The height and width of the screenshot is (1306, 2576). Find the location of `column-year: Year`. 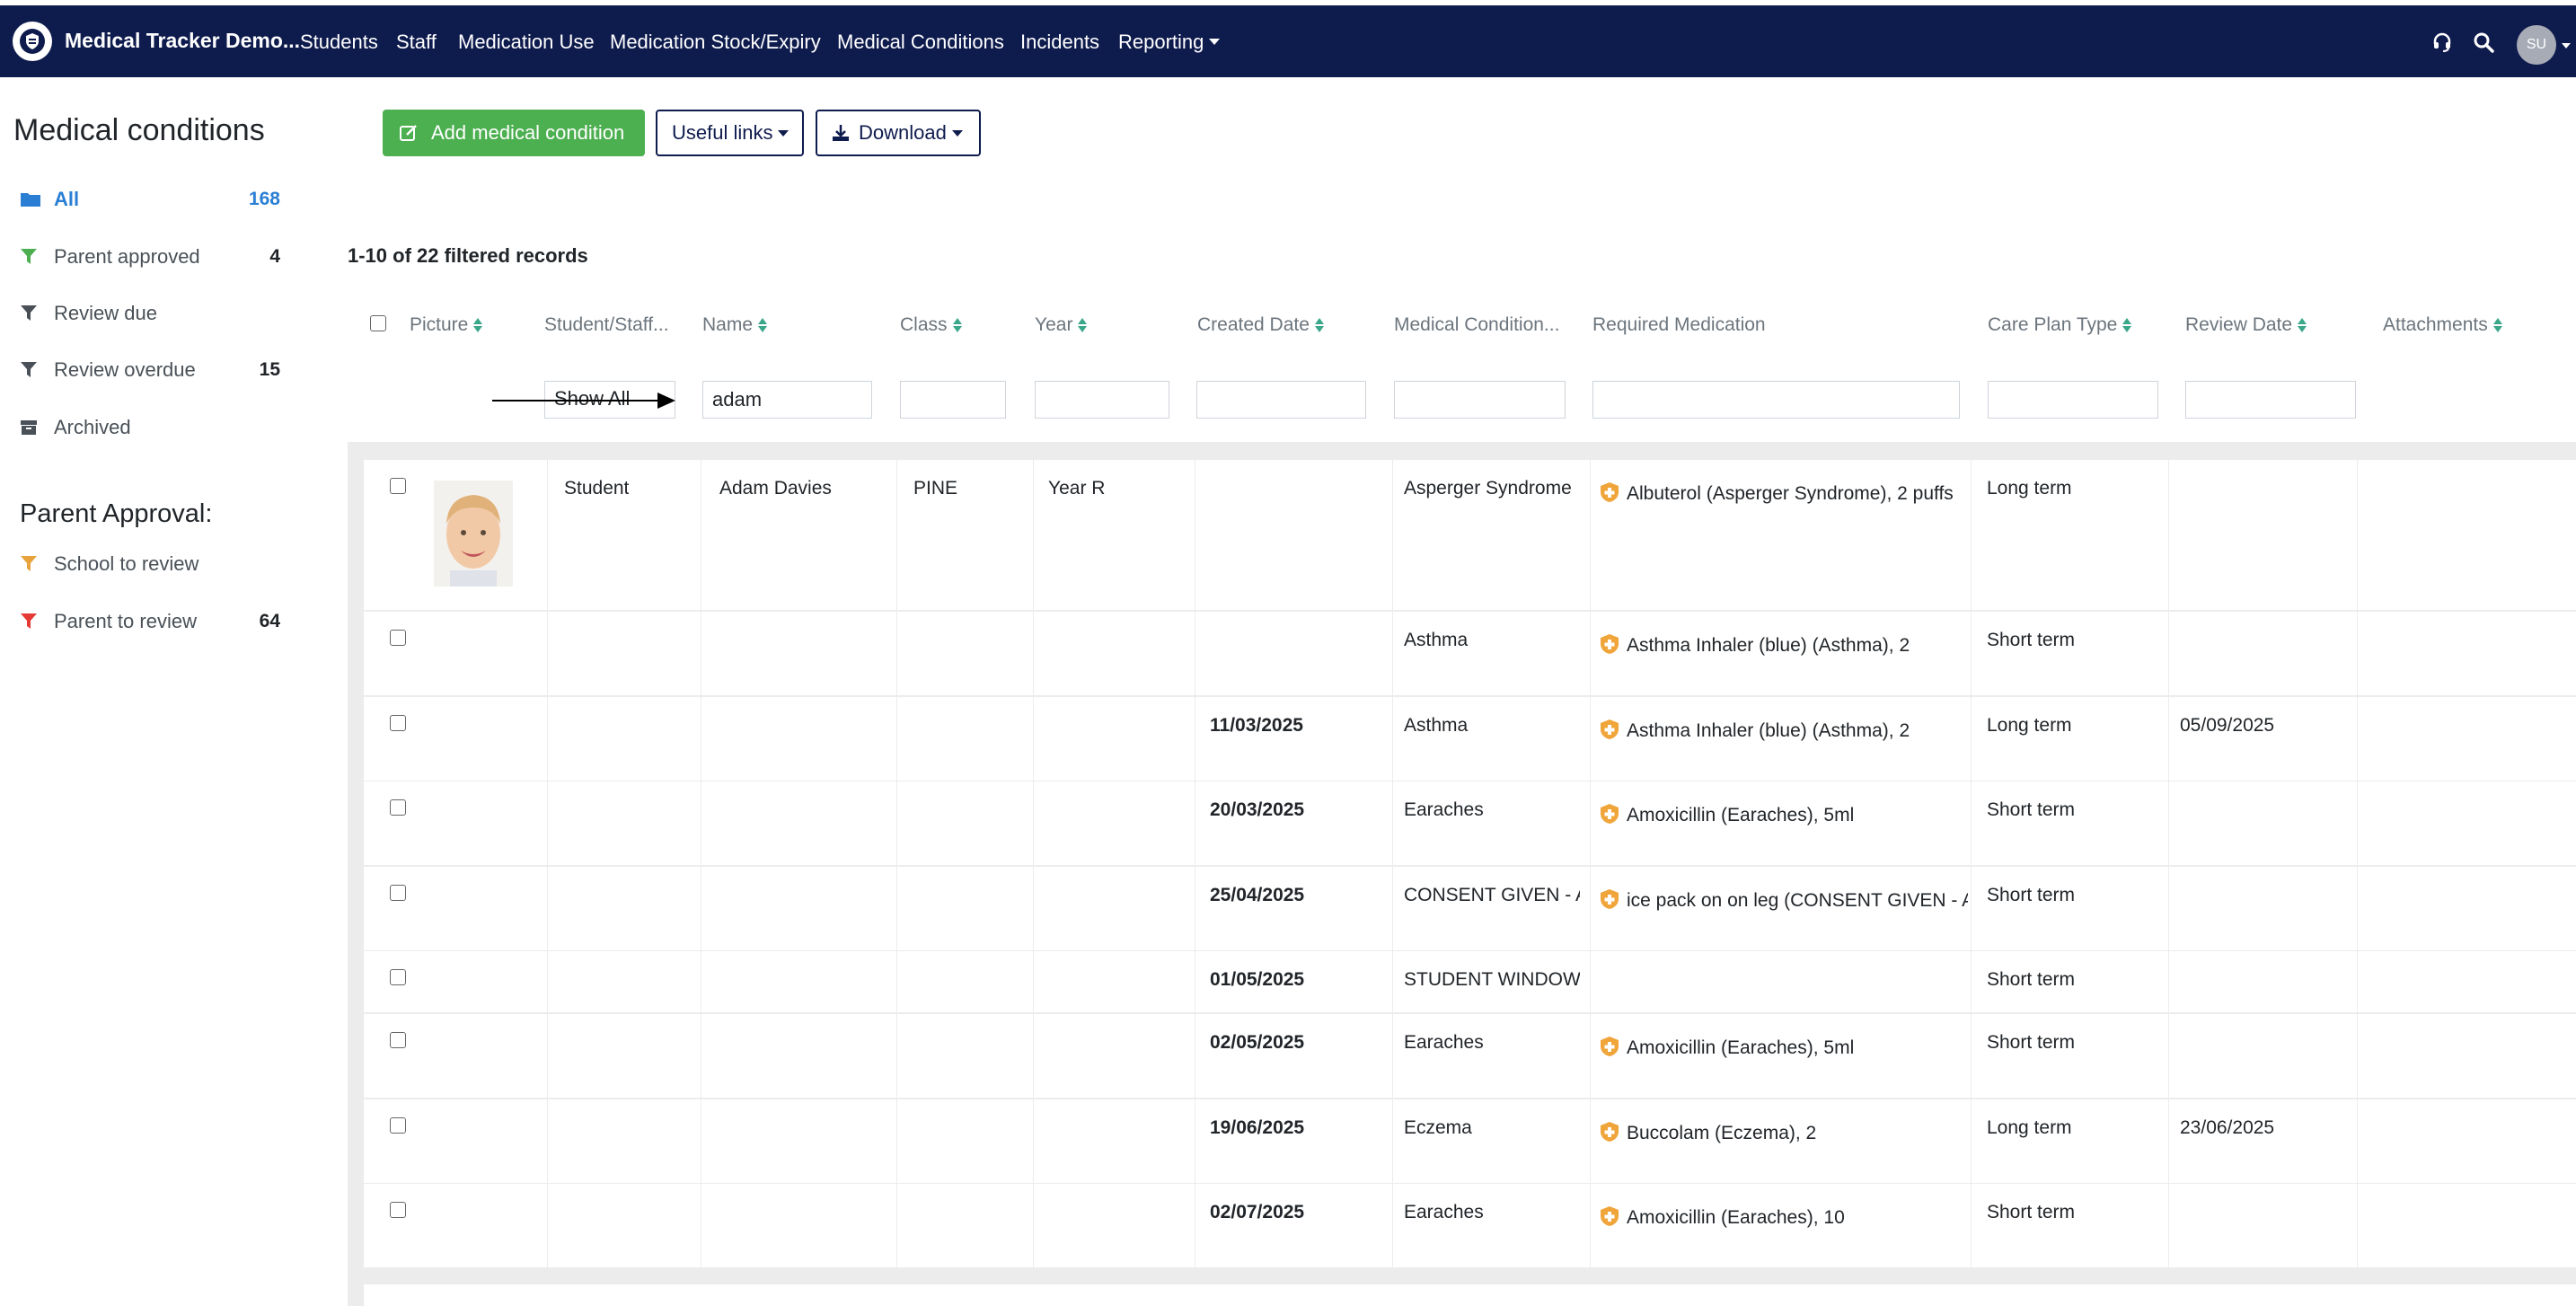

column-year: Year is located at coordinates (1061, 325).